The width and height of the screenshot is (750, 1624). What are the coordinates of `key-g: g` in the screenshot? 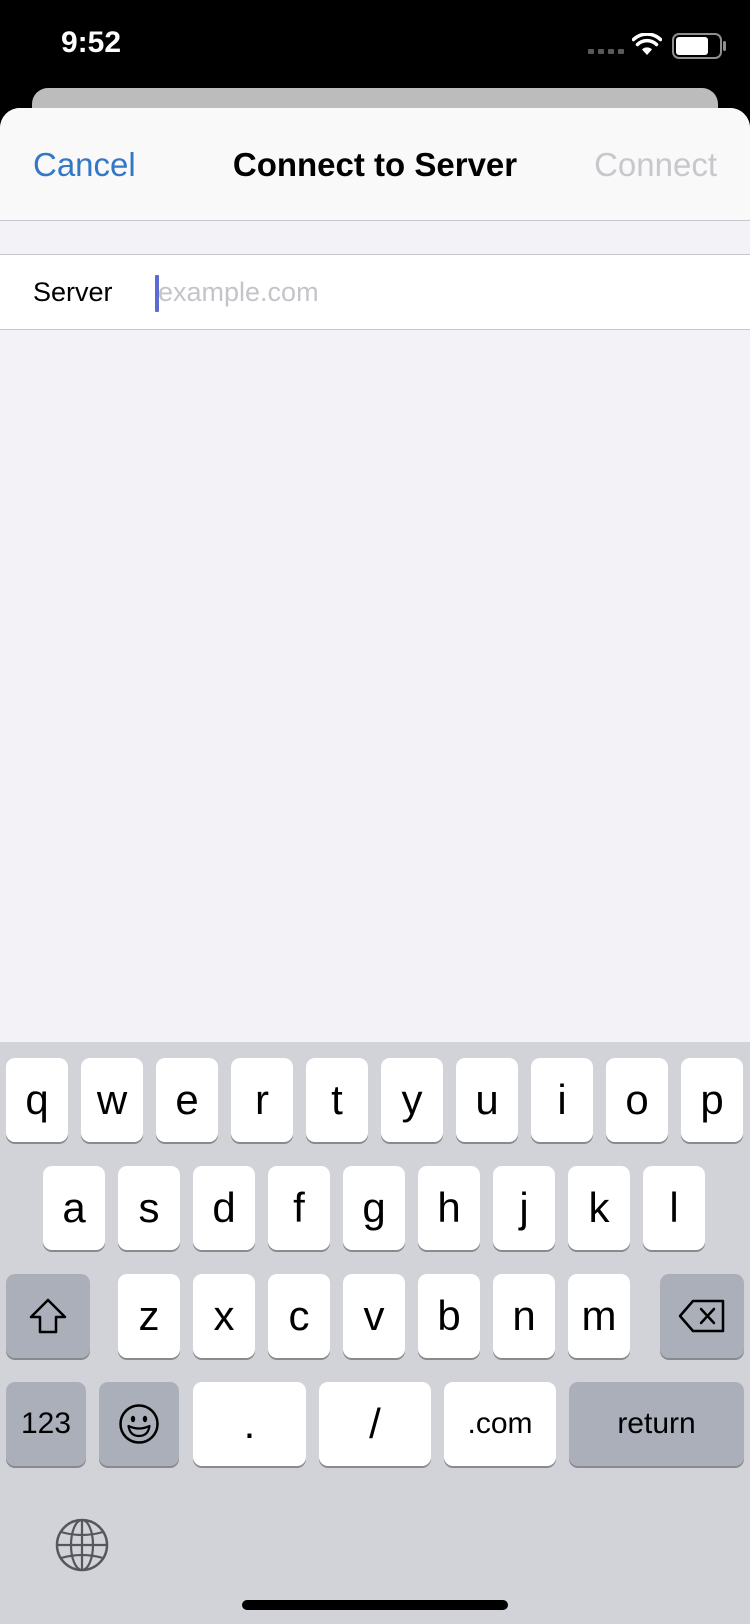 It's located at (374, 1208).